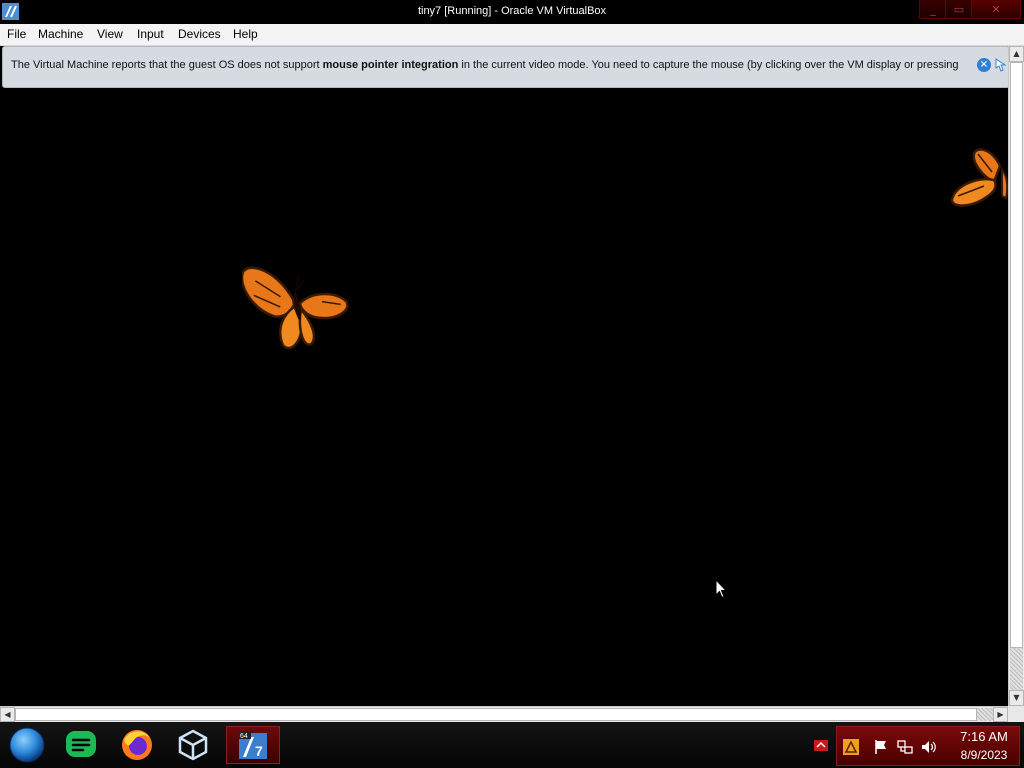  I want to click on show-hidden-icons-icon, so click(821, 745).